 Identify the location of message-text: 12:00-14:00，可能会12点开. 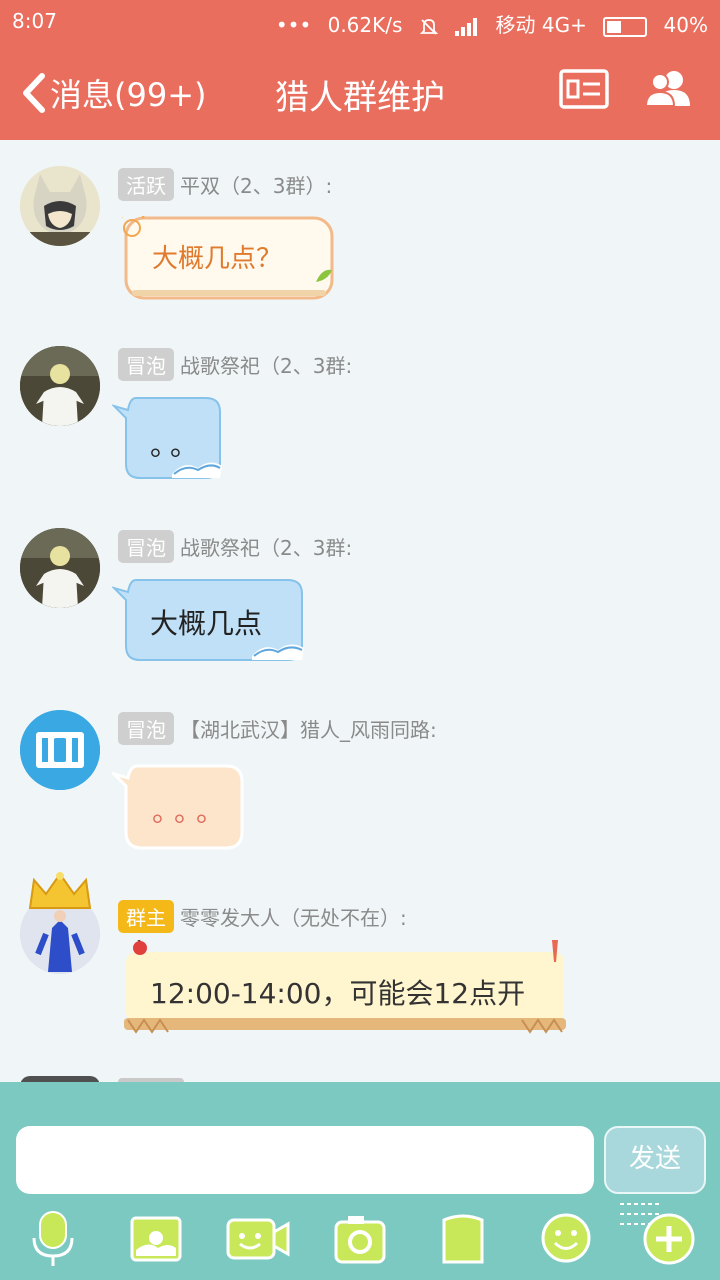
(338, 993).